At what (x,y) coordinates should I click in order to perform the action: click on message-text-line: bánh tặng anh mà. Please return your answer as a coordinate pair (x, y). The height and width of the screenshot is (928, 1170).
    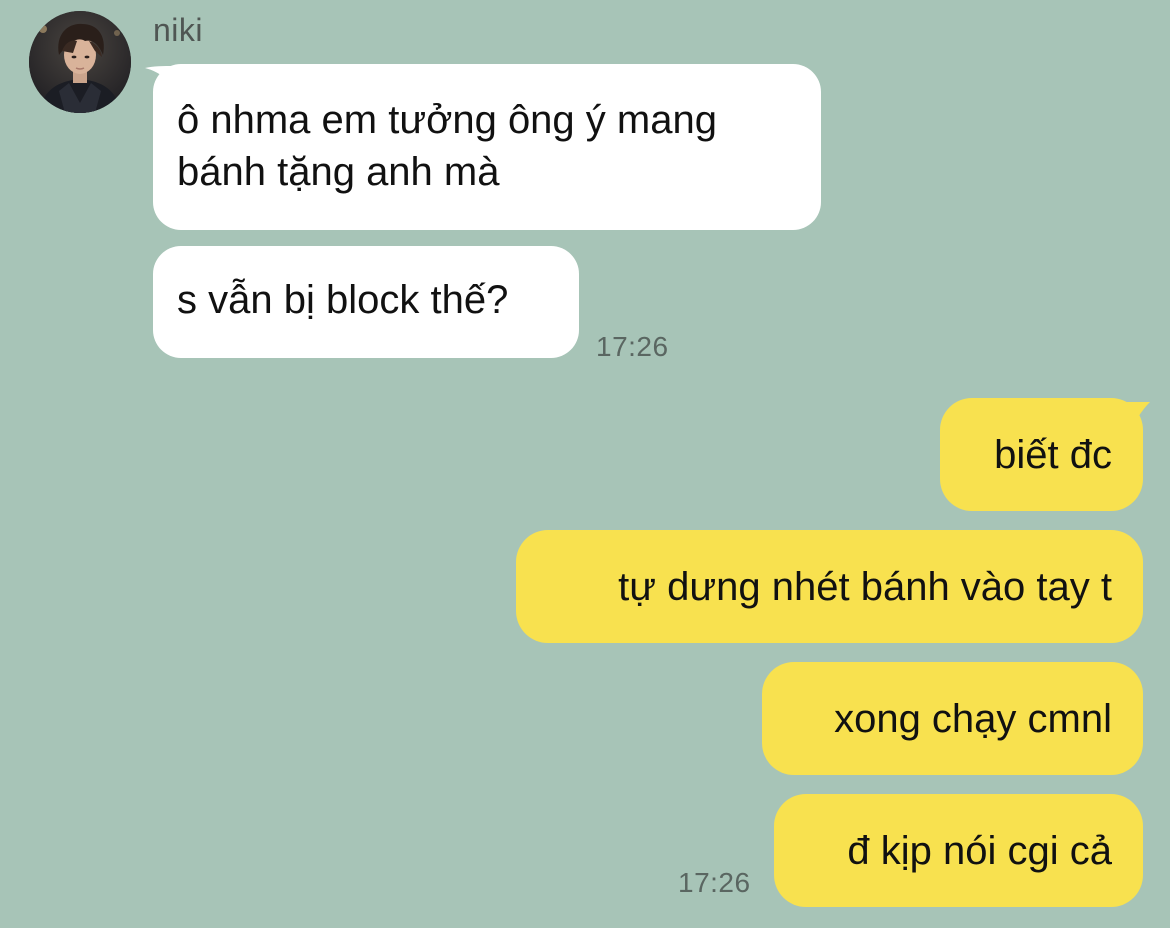
    Looking at the image, I should click on (338, 172).